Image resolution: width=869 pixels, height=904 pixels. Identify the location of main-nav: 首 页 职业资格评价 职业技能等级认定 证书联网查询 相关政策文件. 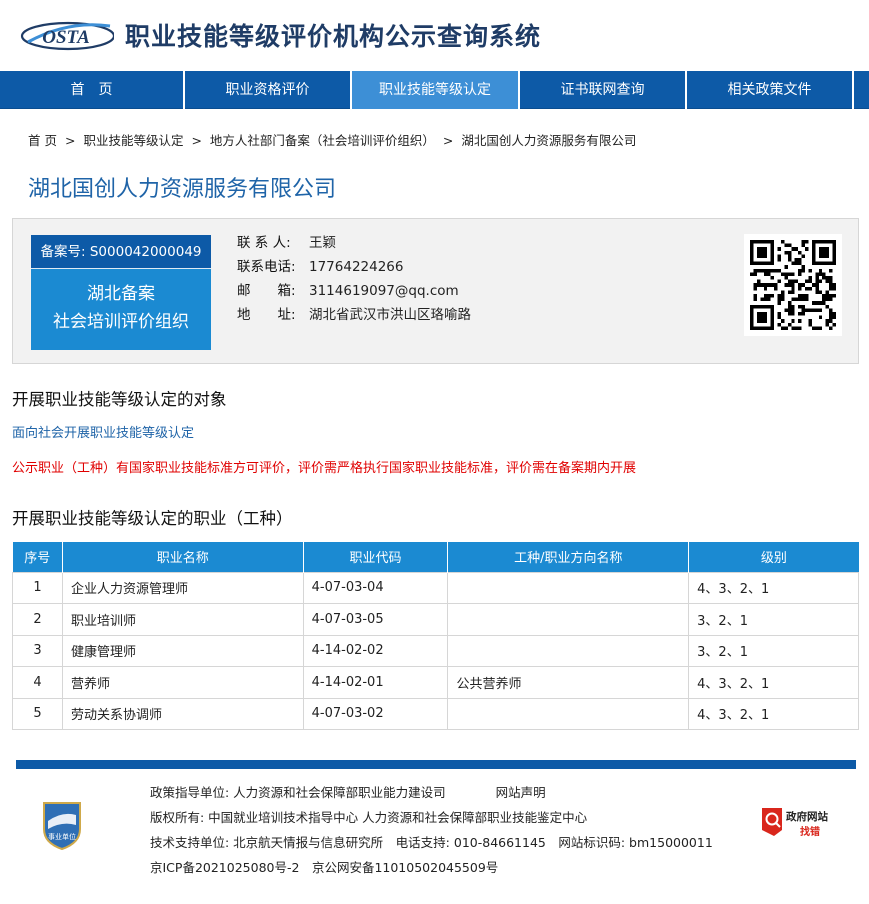
(434, 90).